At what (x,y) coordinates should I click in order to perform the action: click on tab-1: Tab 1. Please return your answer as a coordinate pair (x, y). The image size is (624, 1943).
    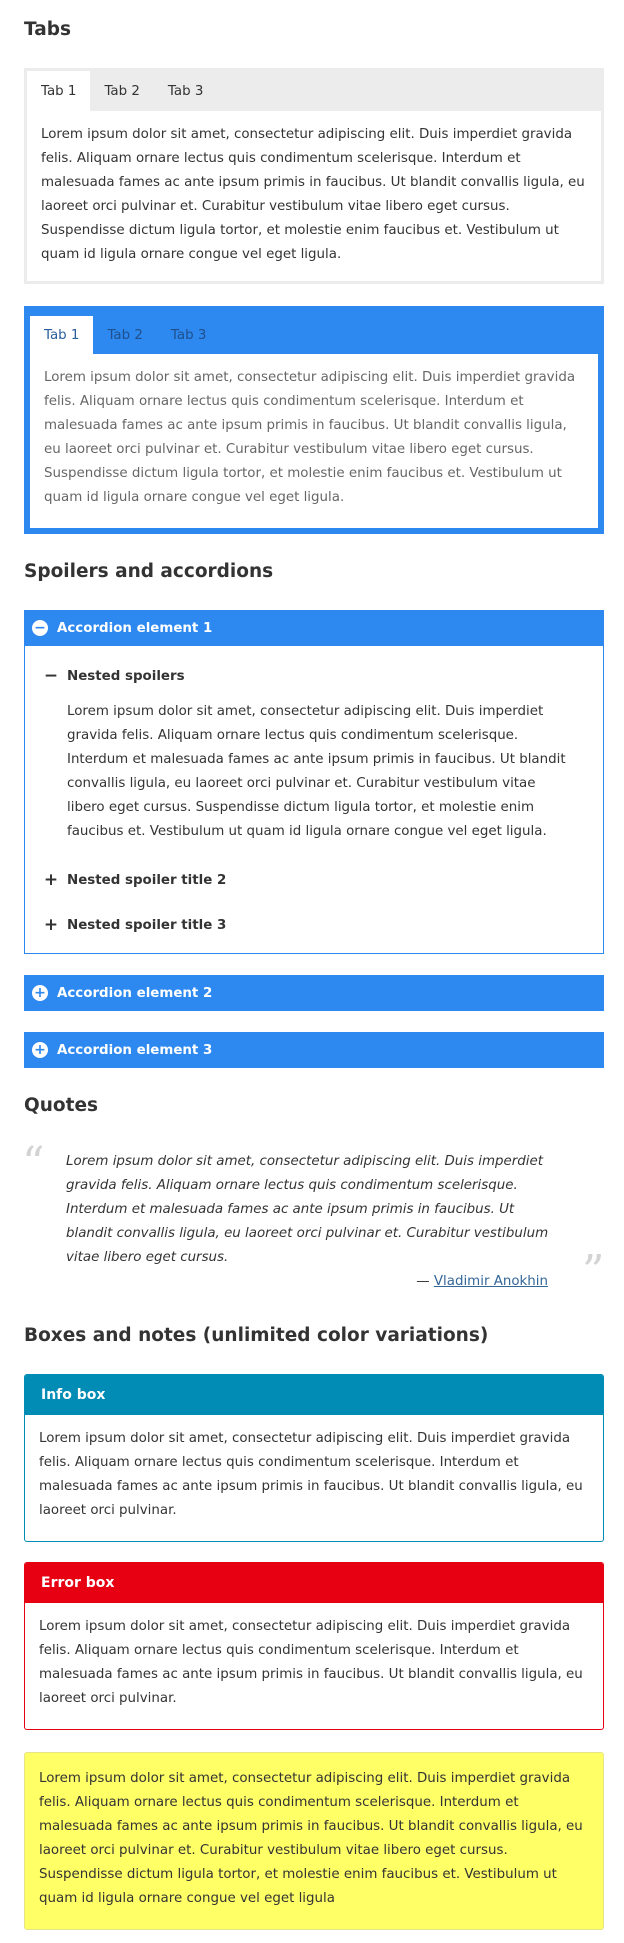
    Looking at the image, I should click on (59, 91).